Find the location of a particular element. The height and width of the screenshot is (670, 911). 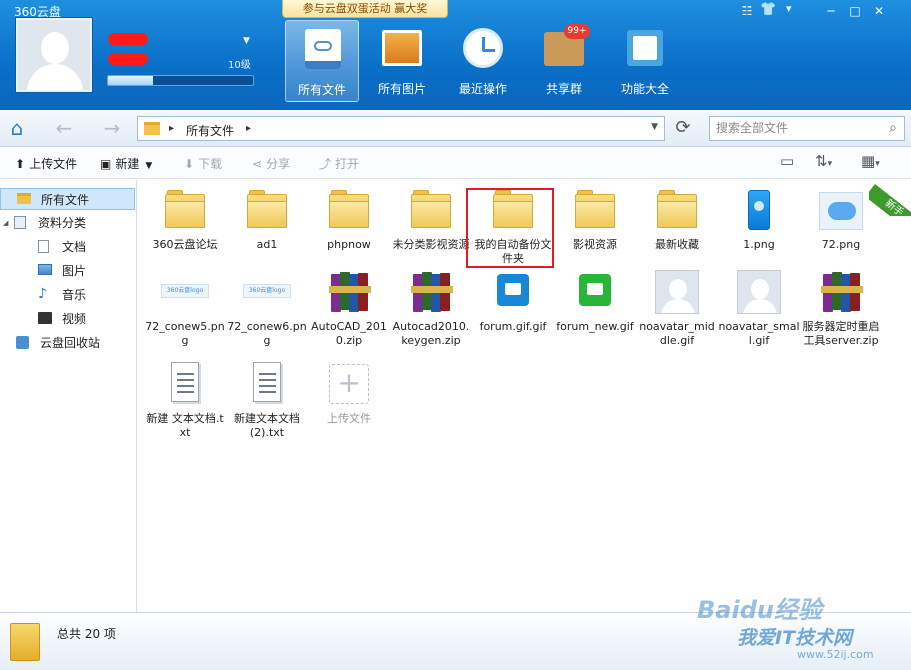

upload-button: ⬆ 上传文件 is located at coordinates (46, 163).